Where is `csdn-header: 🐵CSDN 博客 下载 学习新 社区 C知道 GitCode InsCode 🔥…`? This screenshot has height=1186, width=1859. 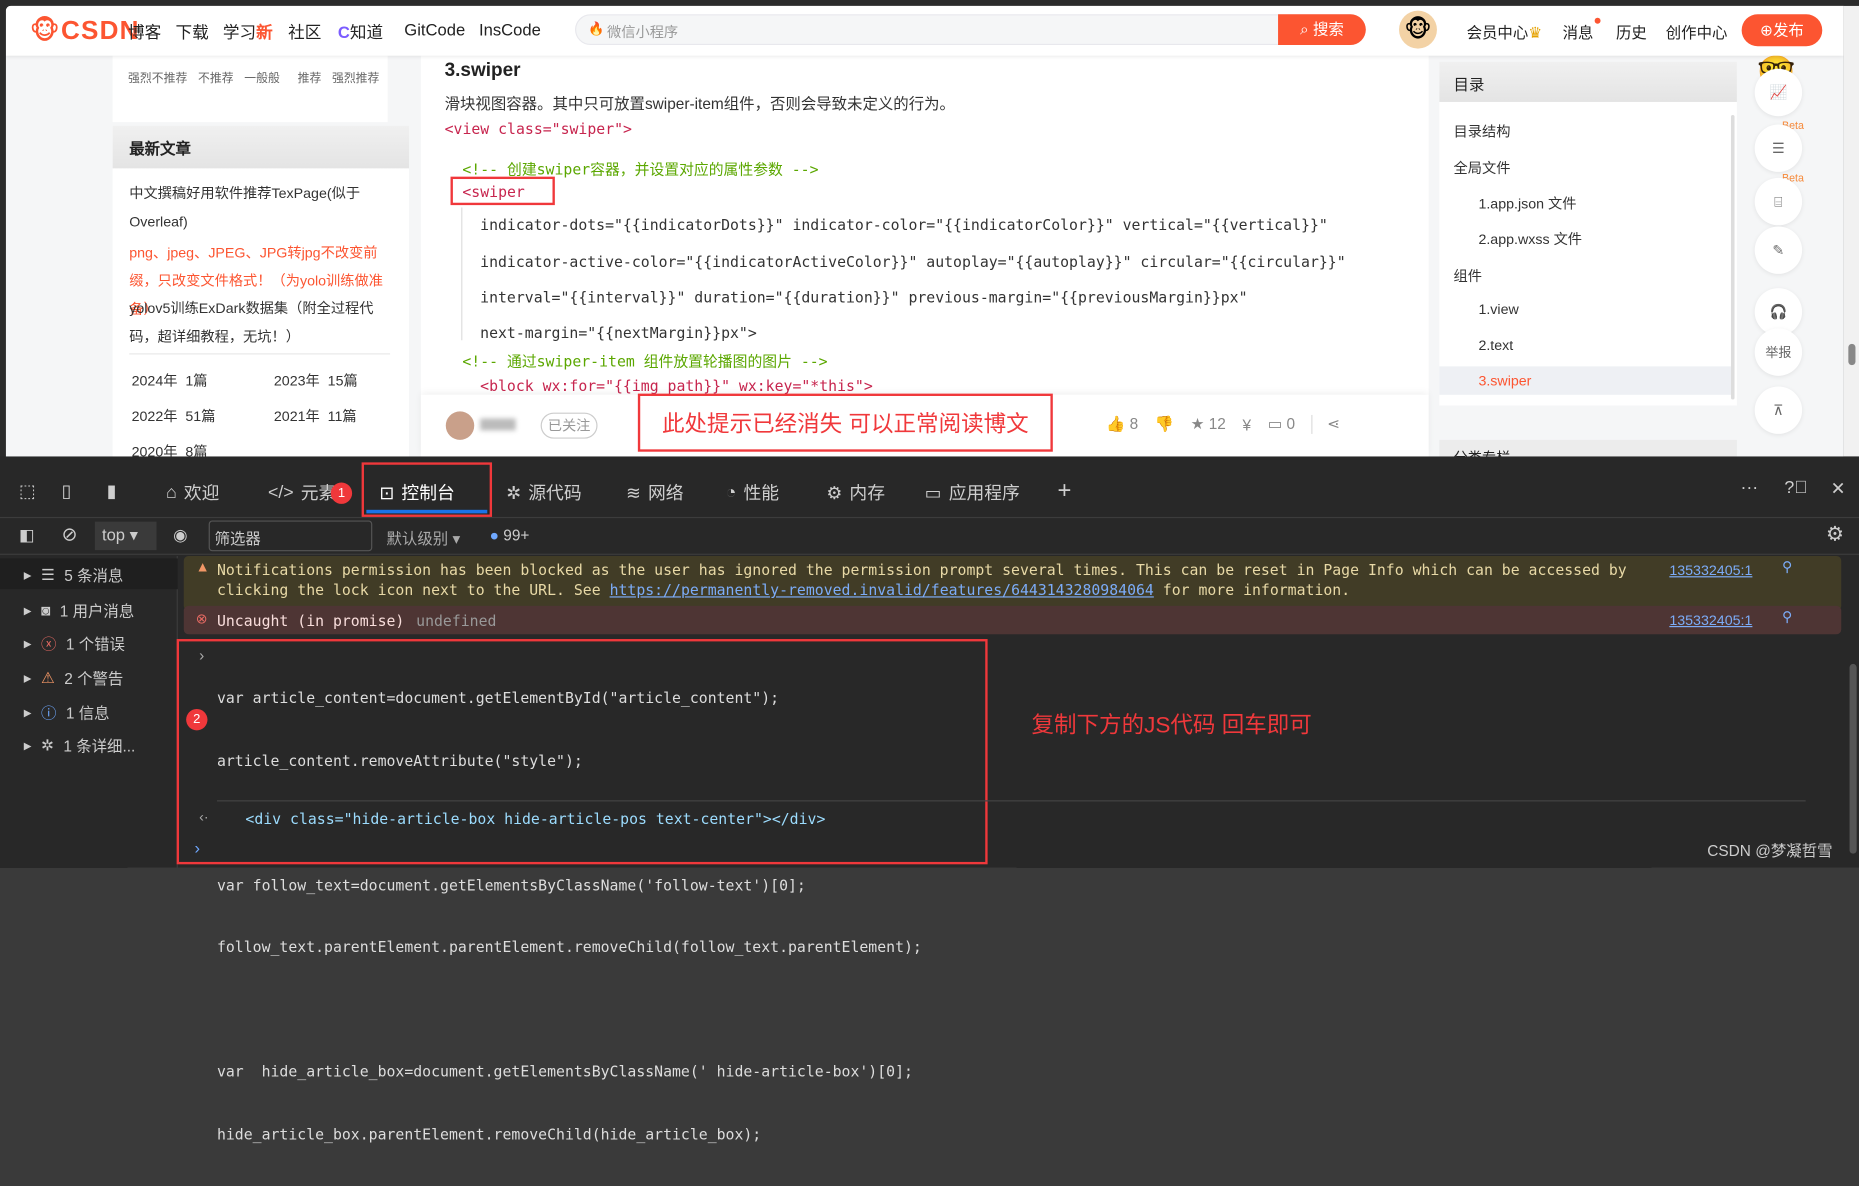
csdn-header: 🐵CSDN 博客 下载 学习新 社区 C知道 GitCode InsCode 🔥… is located at coordinates (924, 30).